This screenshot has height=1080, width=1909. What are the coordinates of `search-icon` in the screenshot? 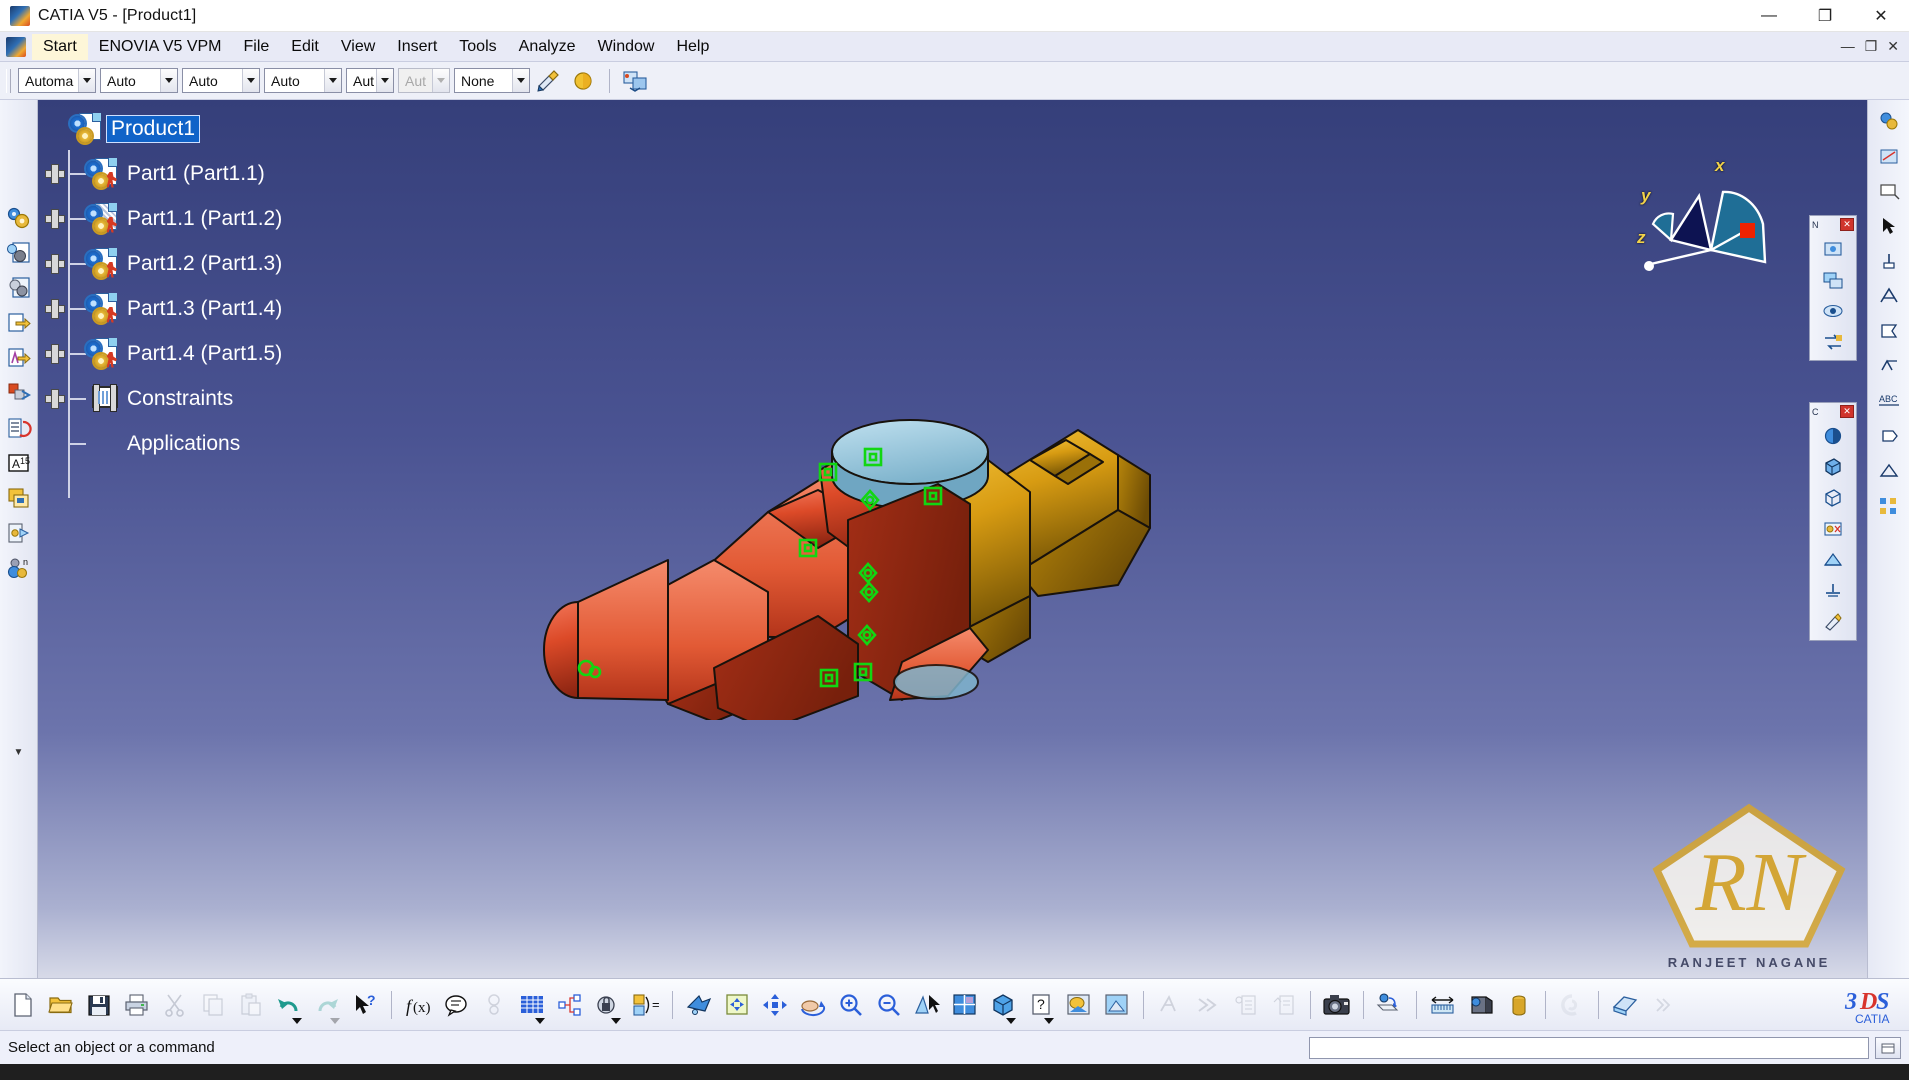 It's located at (73, 1072).